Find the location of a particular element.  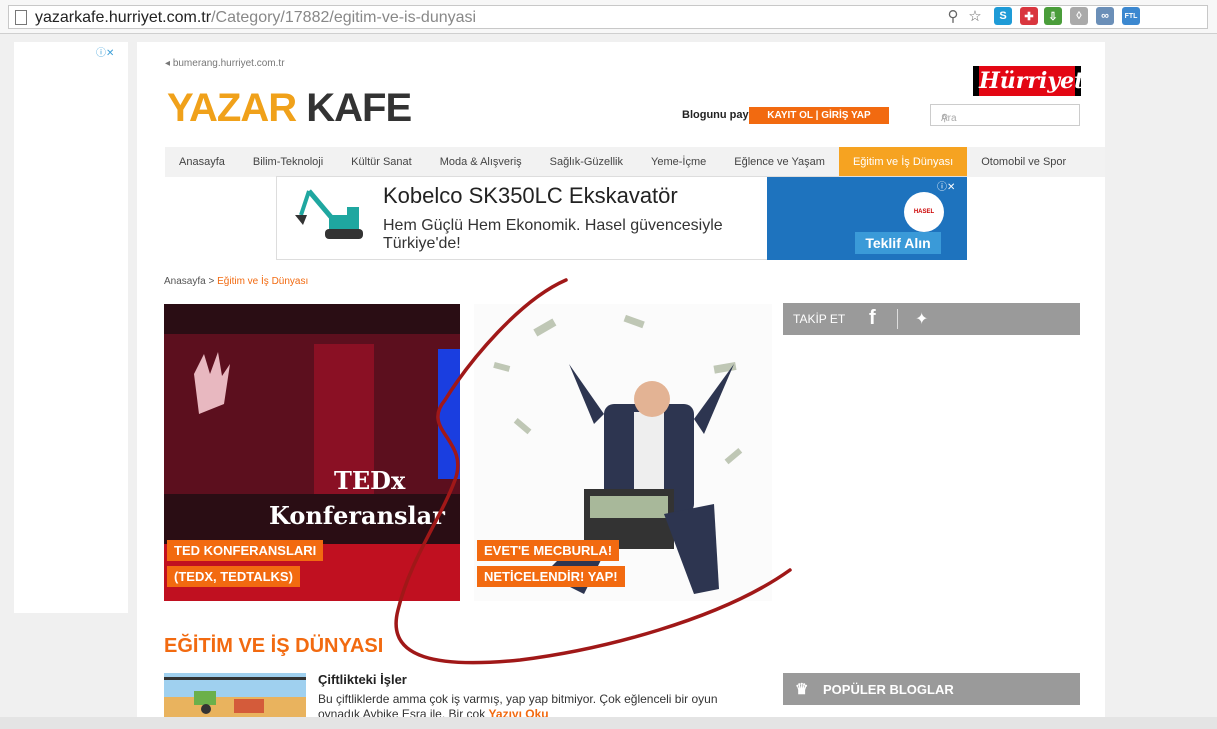

feature-card-money: EVET'E MECBURLA! NETİCELENDİR! YAP! is located at coordinates (623, 452).